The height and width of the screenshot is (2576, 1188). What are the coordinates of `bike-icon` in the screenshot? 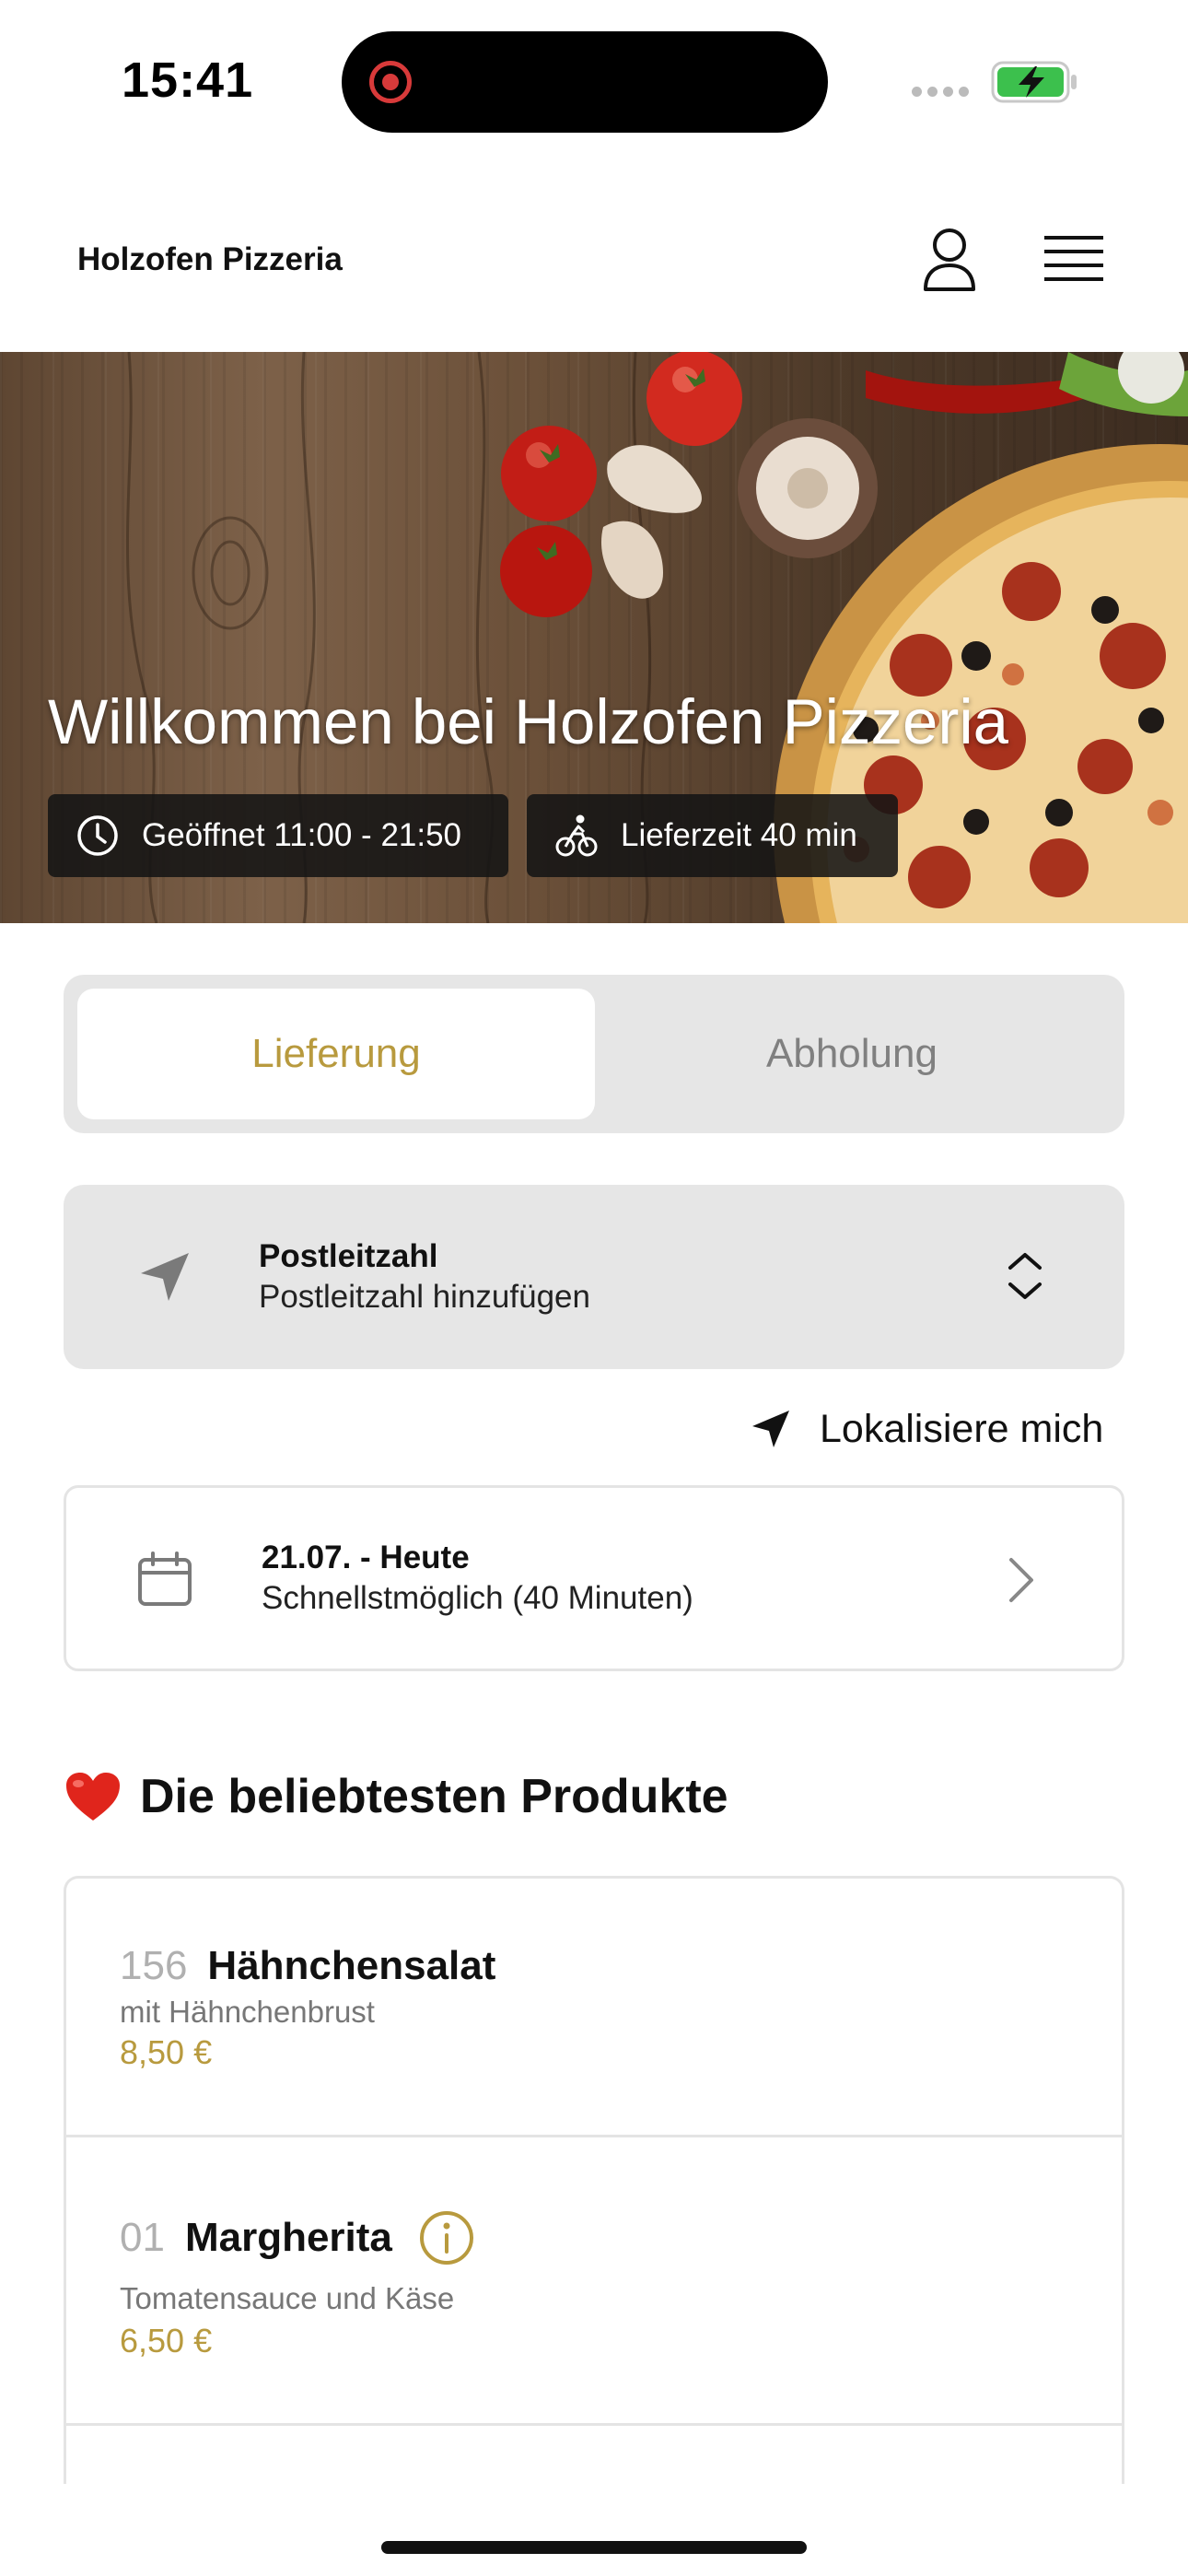 It's located at (576, 835).